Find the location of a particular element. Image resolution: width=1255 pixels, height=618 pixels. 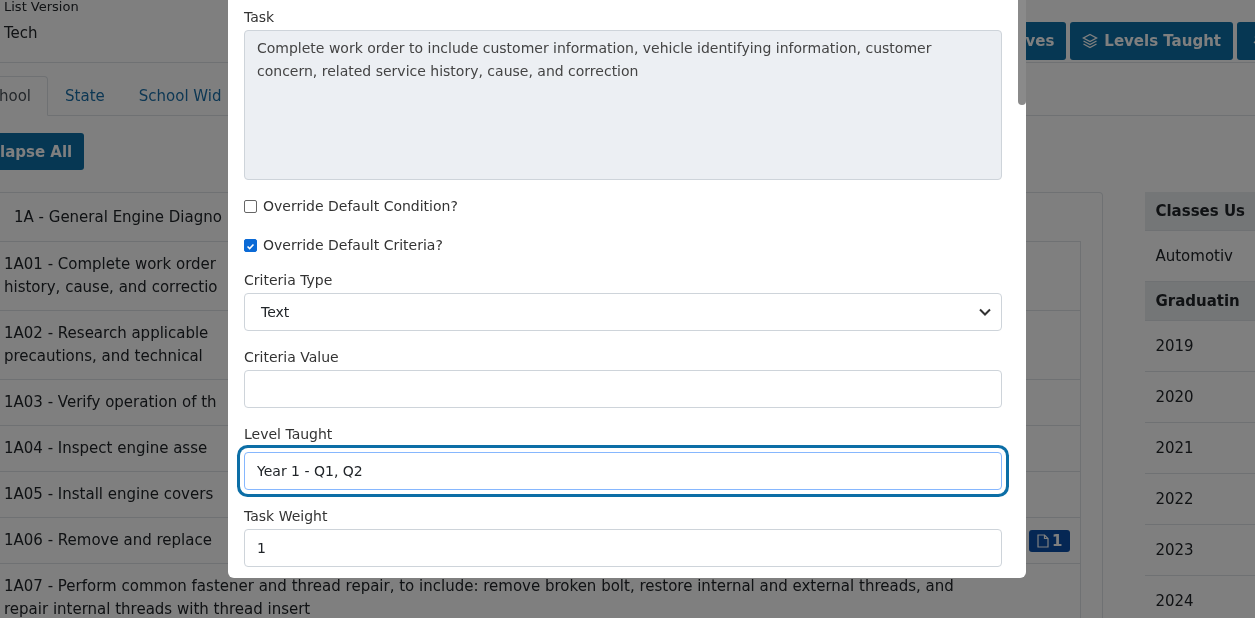

levels-taught-button: Levels Taught is located at coordinates (1151, 41).